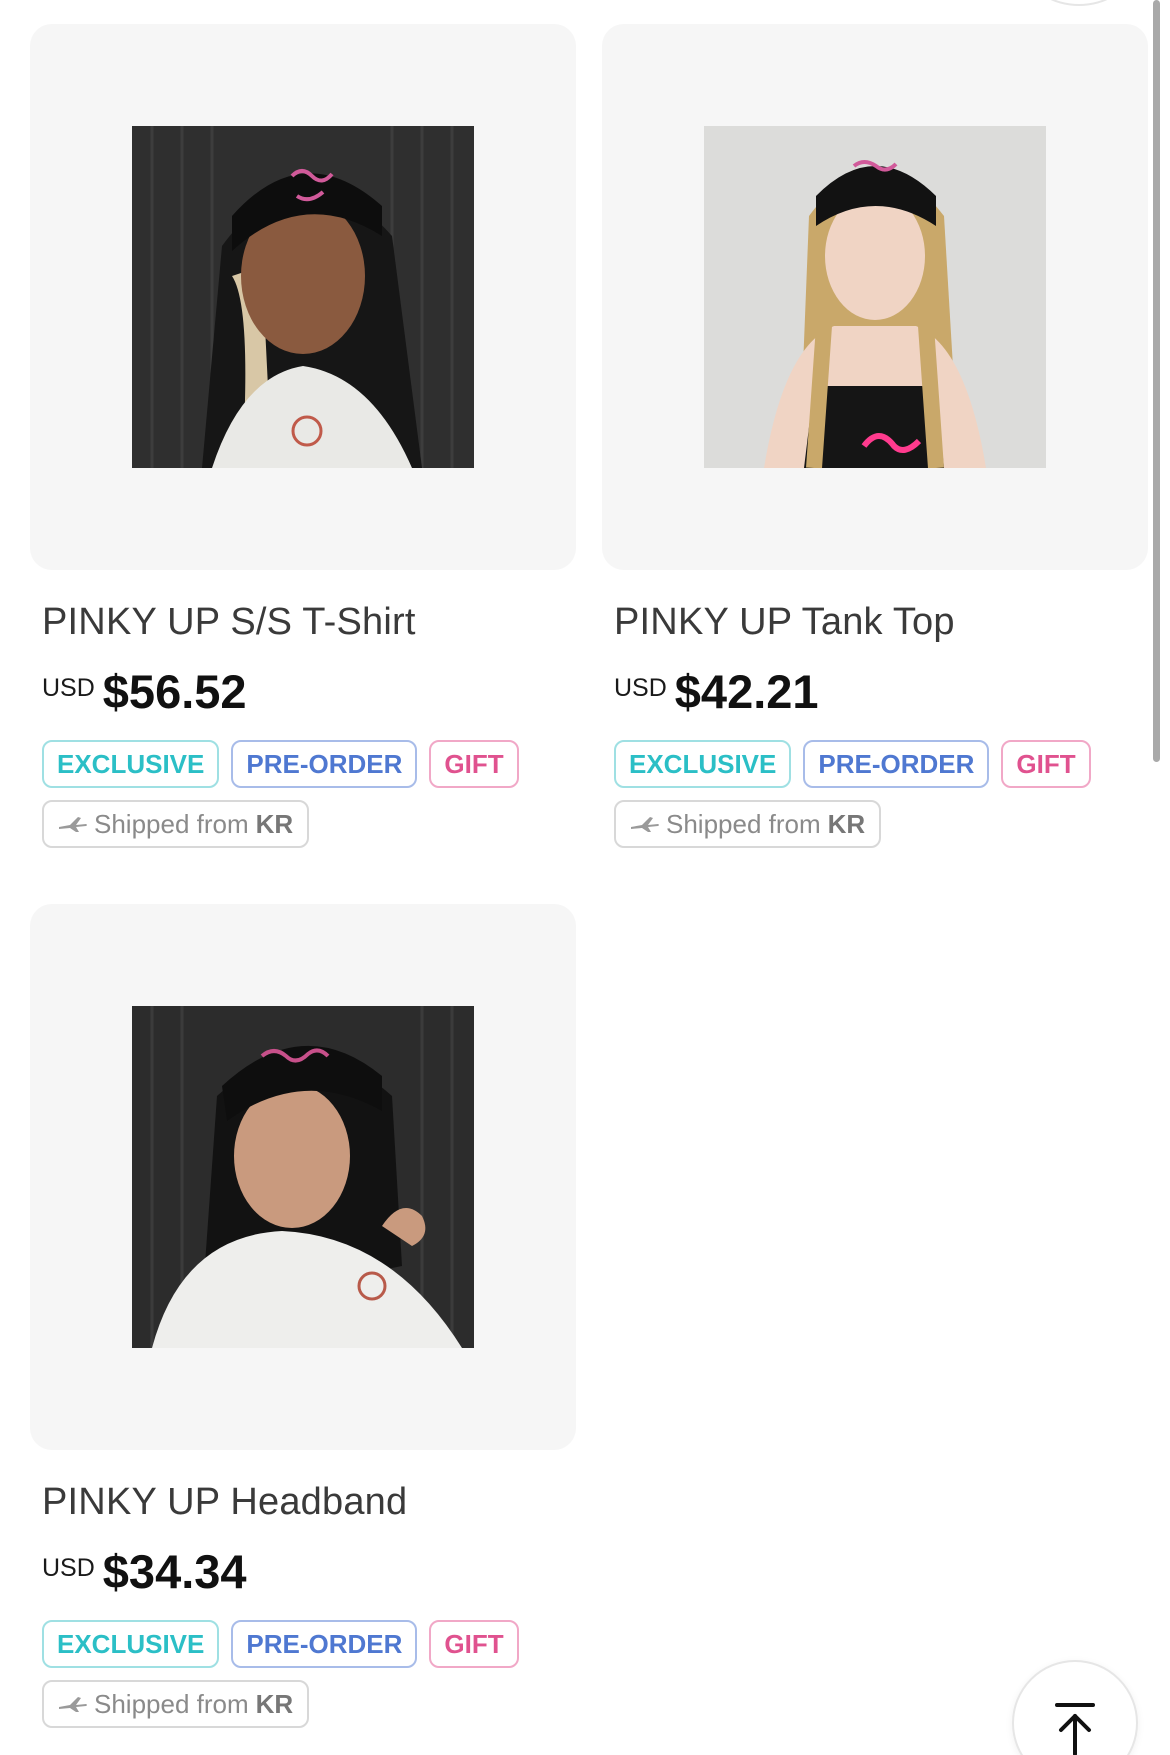  Describe the element at coordinates (746, 691) in the screenshot. I see `price-amount: $42.21` at that location.